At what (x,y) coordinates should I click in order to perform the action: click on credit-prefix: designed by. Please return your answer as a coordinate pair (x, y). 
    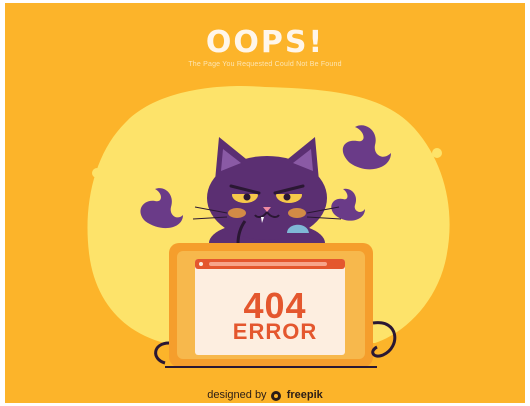
    Looking at the image, I should click on (237, 395).